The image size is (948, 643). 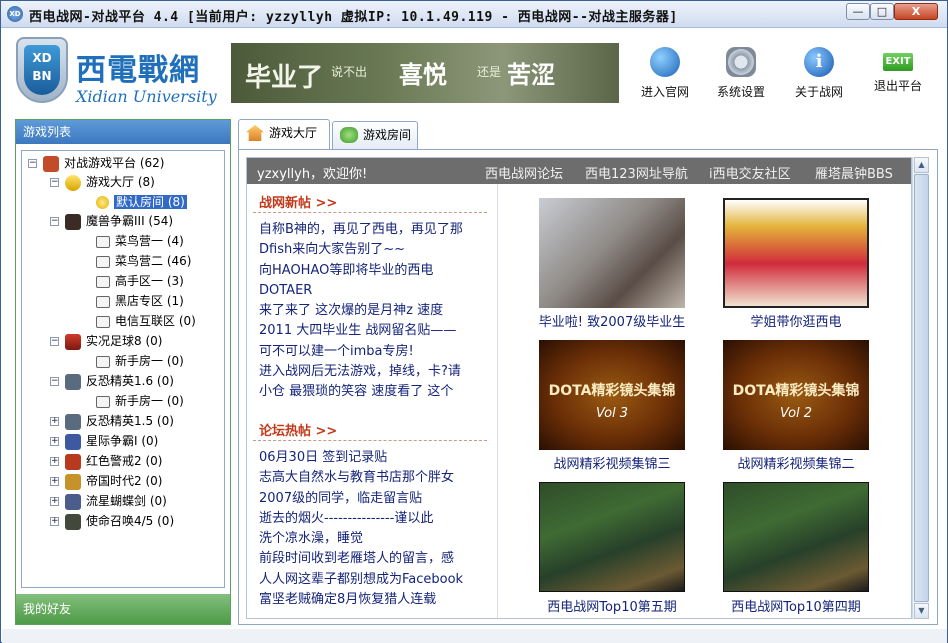 What do you see at coordinates (375, 352) in the screenshot?
I see `list-item: 可不可以建一个imba专房!` at bounding box center [375, 352].